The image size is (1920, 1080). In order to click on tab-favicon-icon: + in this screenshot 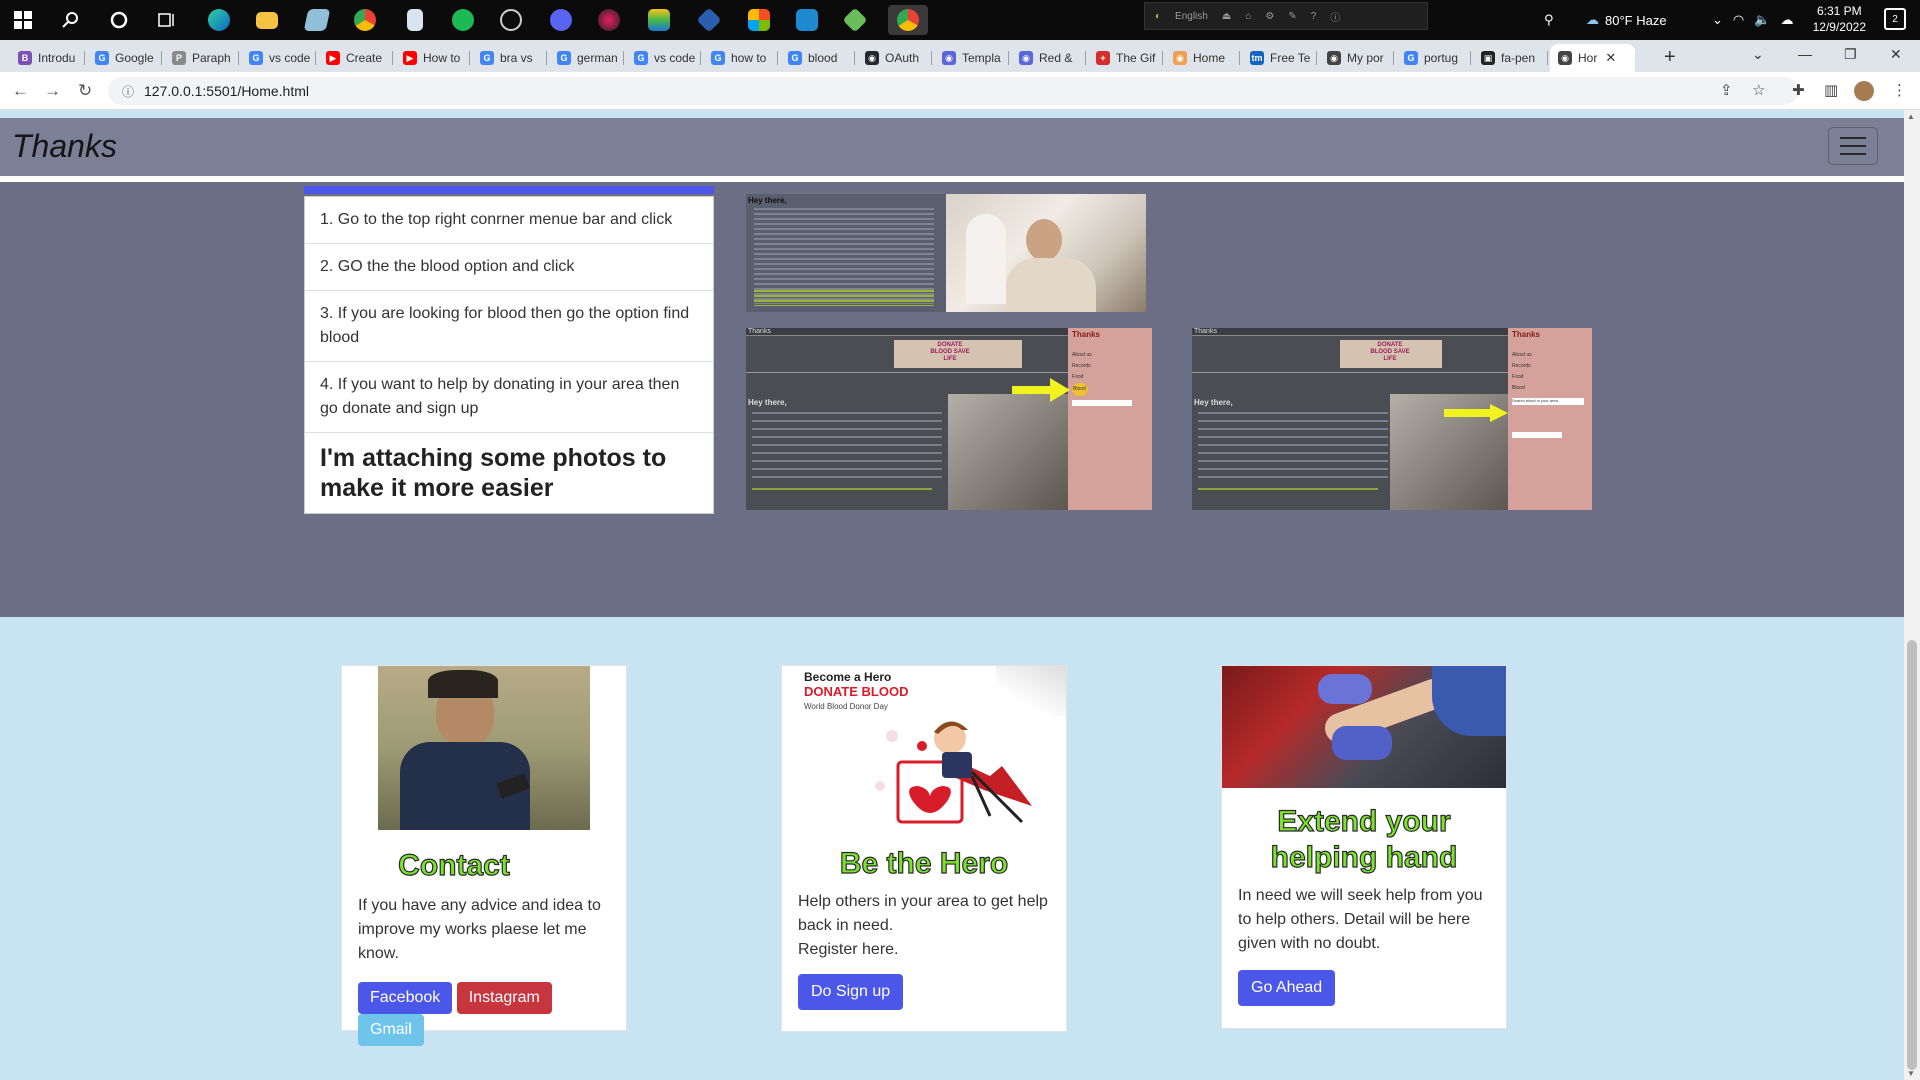, I will do `click(1103, 58)`.